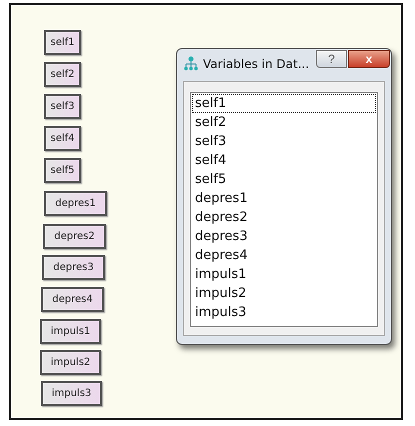 The height and width of the screenshot is (426, 415). I want to click on list-item: impuls2, so click(284, 293).